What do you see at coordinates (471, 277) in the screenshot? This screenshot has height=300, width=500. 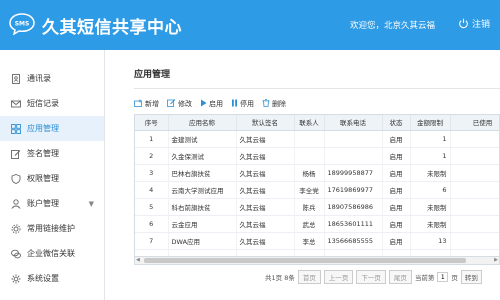 I see `go-button: 转到` at bounding box center [471, 277].